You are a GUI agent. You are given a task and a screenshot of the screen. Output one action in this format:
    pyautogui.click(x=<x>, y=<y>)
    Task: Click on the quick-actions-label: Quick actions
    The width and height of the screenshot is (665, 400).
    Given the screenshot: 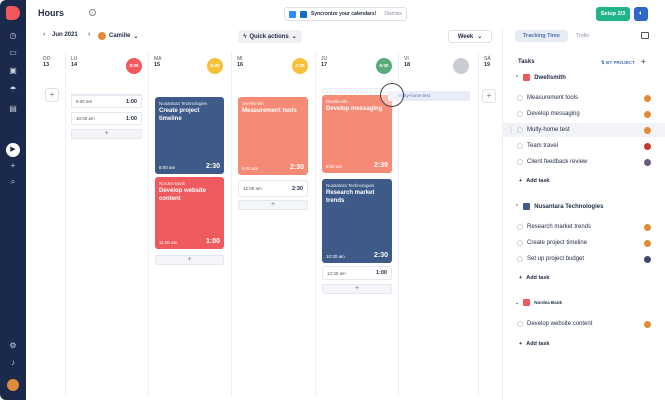 What is the action you would take?
    pyautogui.click(x=269, y=36)
    